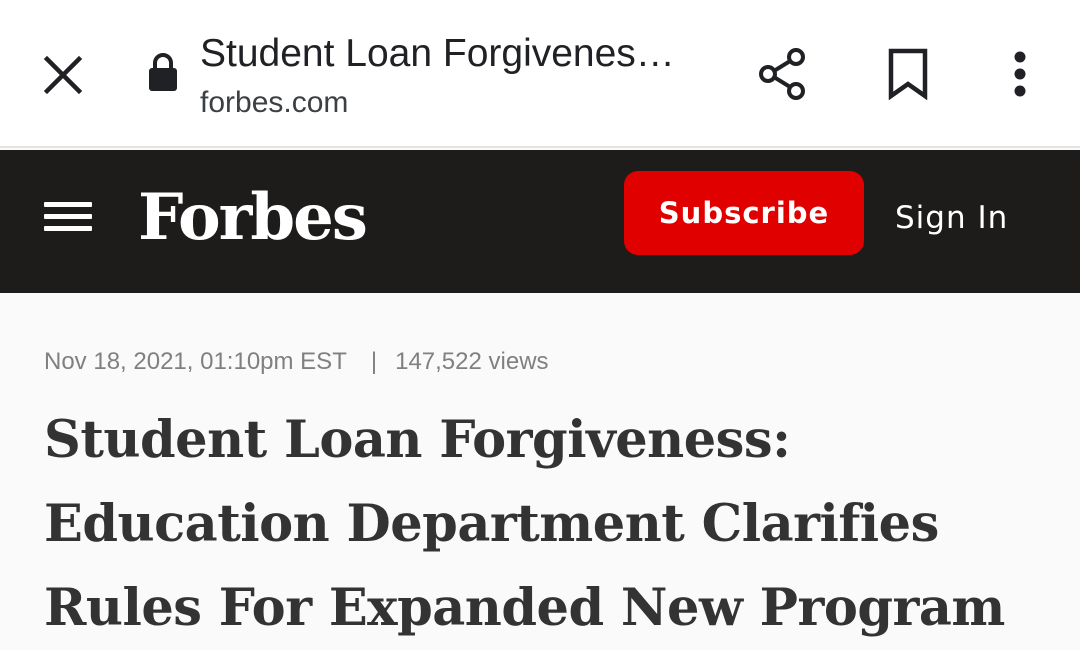 This screenshot has height=650, width=1080. What do you see at coordinates (472, 361) in the screenshot?
I see `article-views: 147,522 views` at bounding box center [472, 361].